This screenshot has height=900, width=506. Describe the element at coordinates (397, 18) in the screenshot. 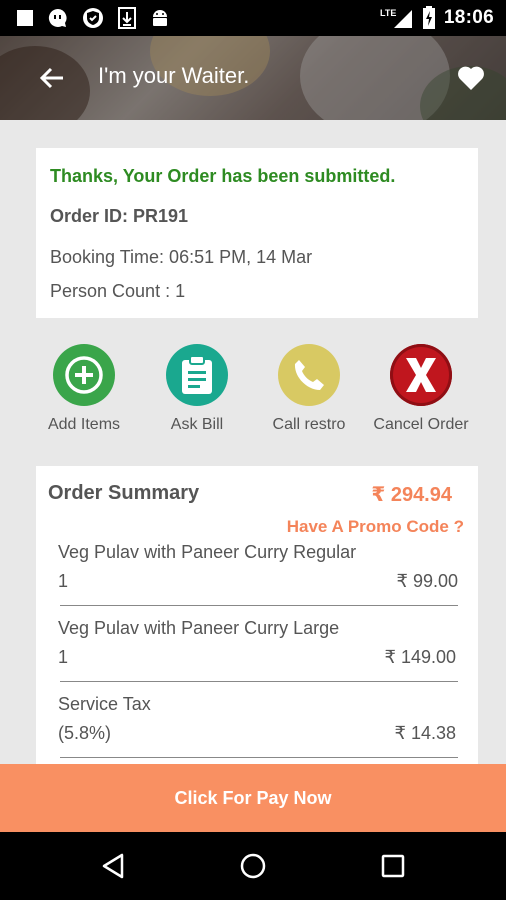

I see `signal-icon: LTE` at that location.